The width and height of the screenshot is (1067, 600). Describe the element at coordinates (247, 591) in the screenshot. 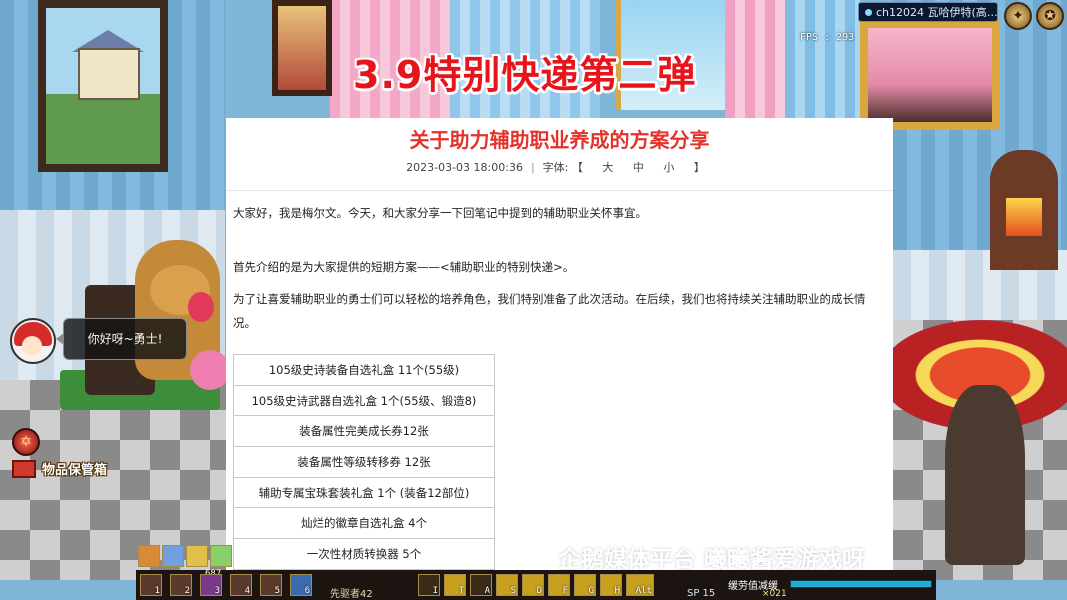

I see `slot-key: 4` at that location.